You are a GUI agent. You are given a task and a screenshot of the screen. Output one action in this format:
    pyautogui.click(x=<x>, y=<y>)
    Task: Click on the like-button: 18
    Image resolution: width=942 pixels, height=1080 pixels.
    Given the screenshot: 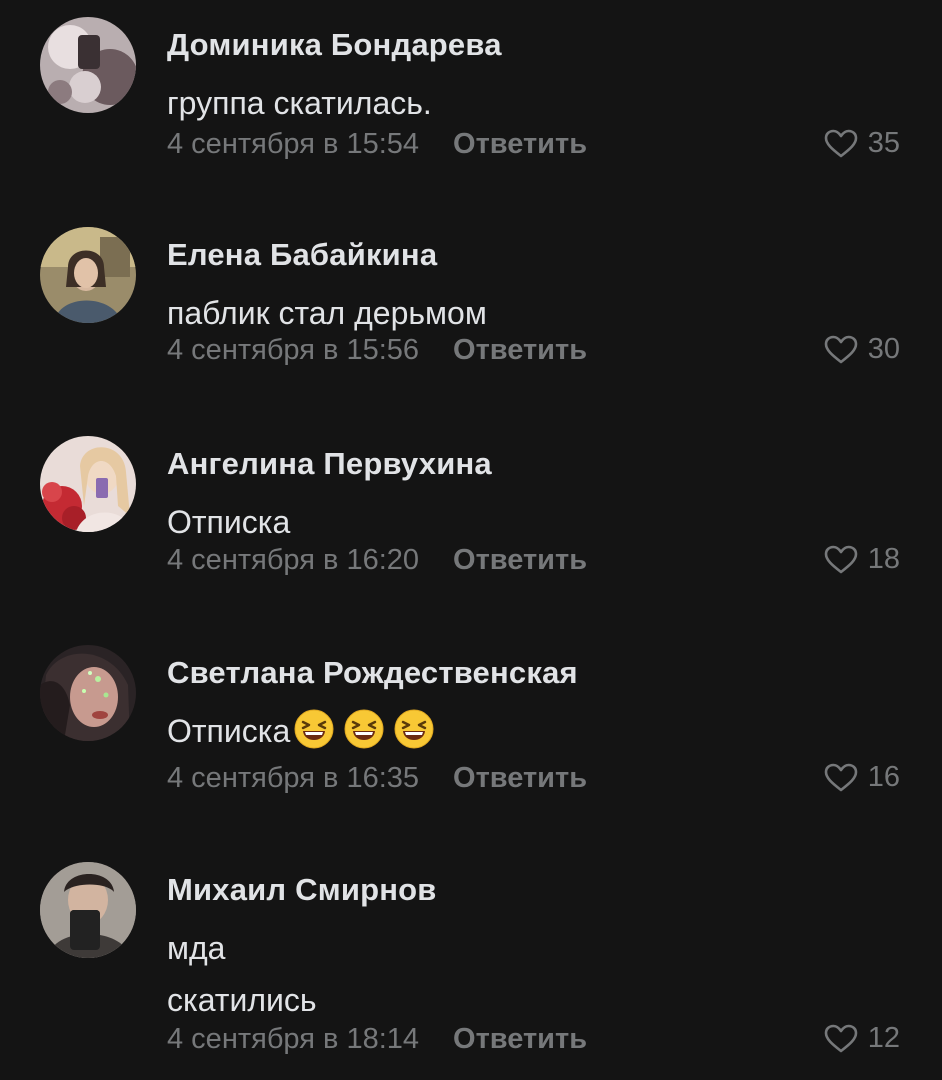 What is the action you would take?
    pyautogui.click(x=862, y=559)
    